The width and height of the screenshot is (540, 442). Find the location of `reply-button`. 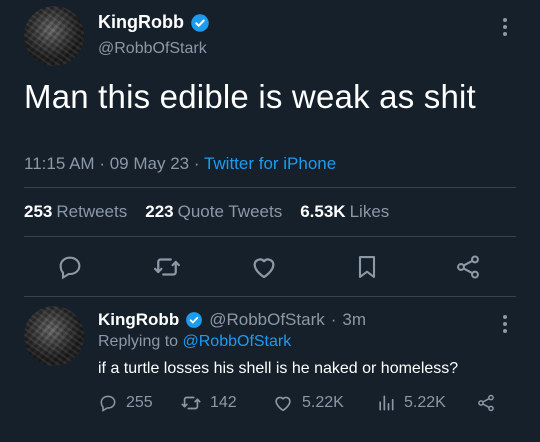

reply-button is located at coordinates (70, 267).